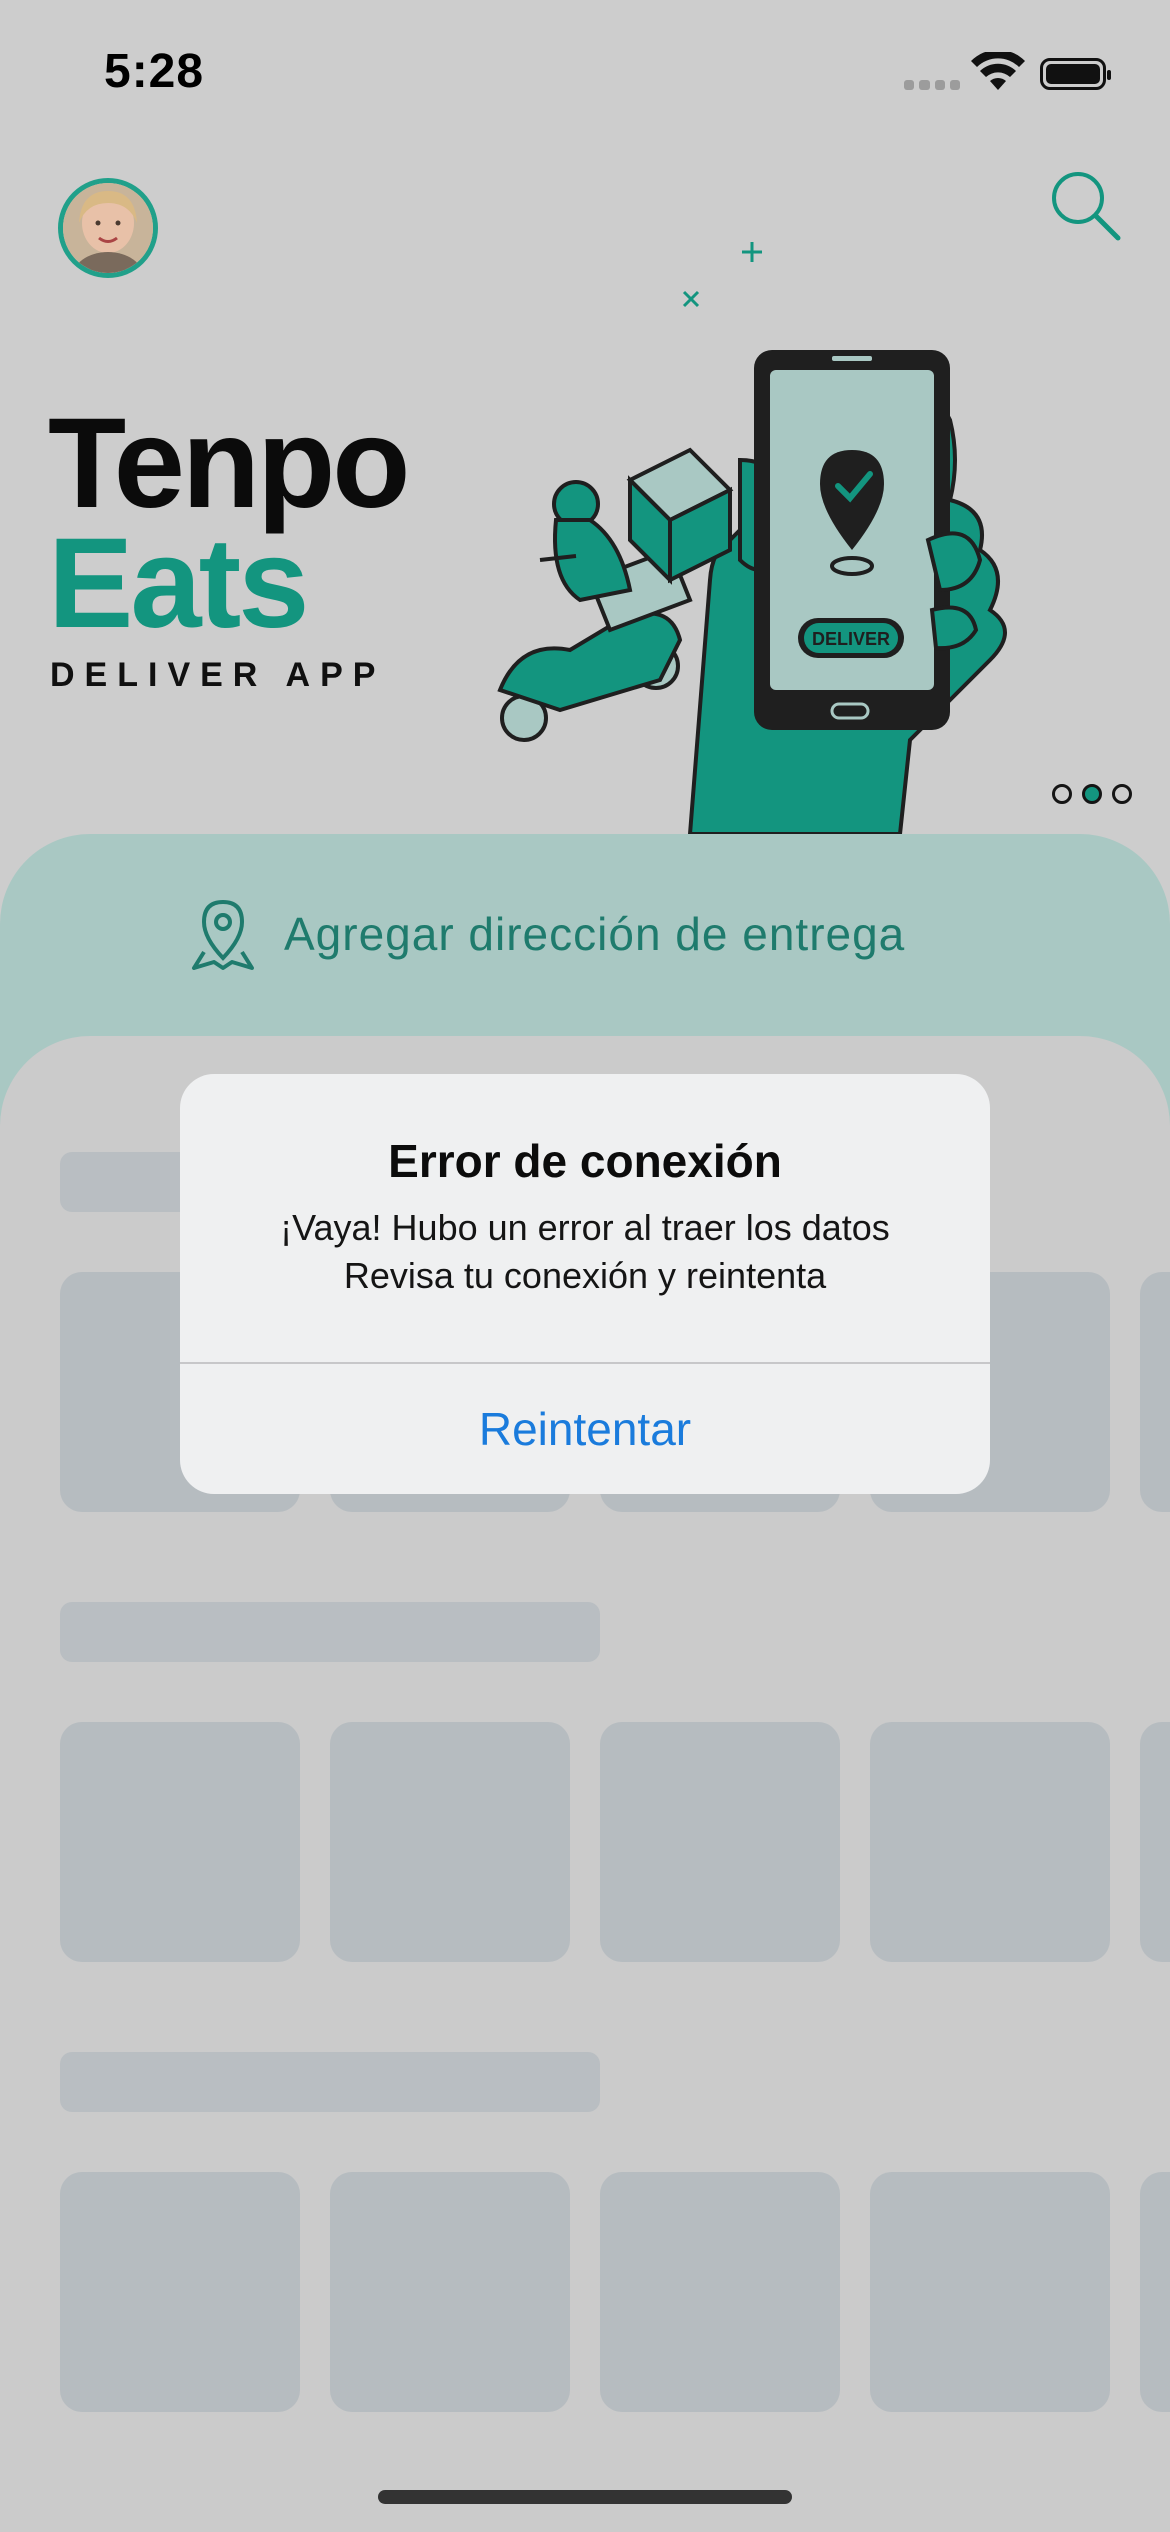  Describe the element at coordinates (154, 71) in the screenshot. I see `status-time: 5:28` at that location.